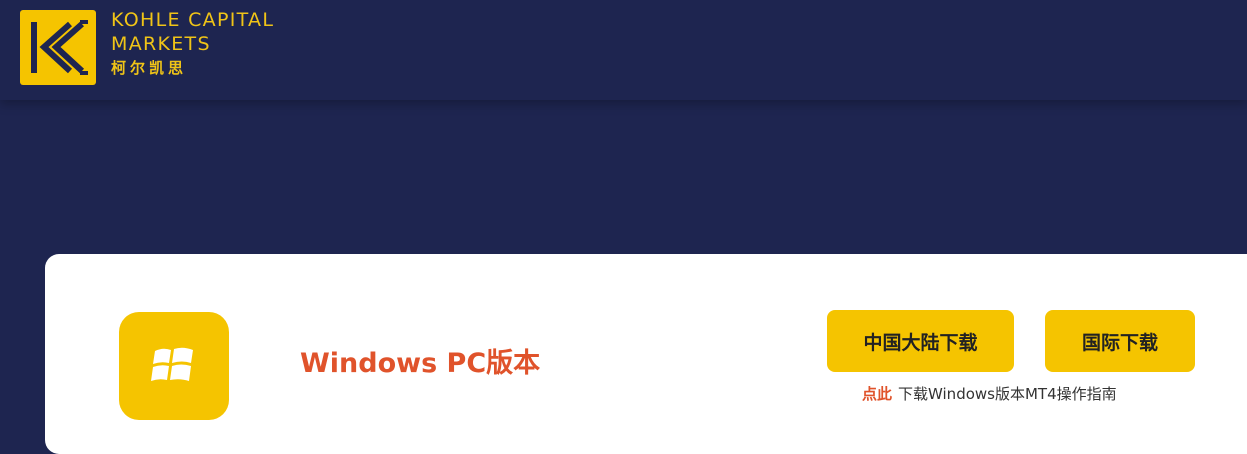 The height and width of the screenshot is (454, 1247). I want to click on brand-name: KOHLE CAPITAL MARKETS 柯尔凯思, so click(192, 43).